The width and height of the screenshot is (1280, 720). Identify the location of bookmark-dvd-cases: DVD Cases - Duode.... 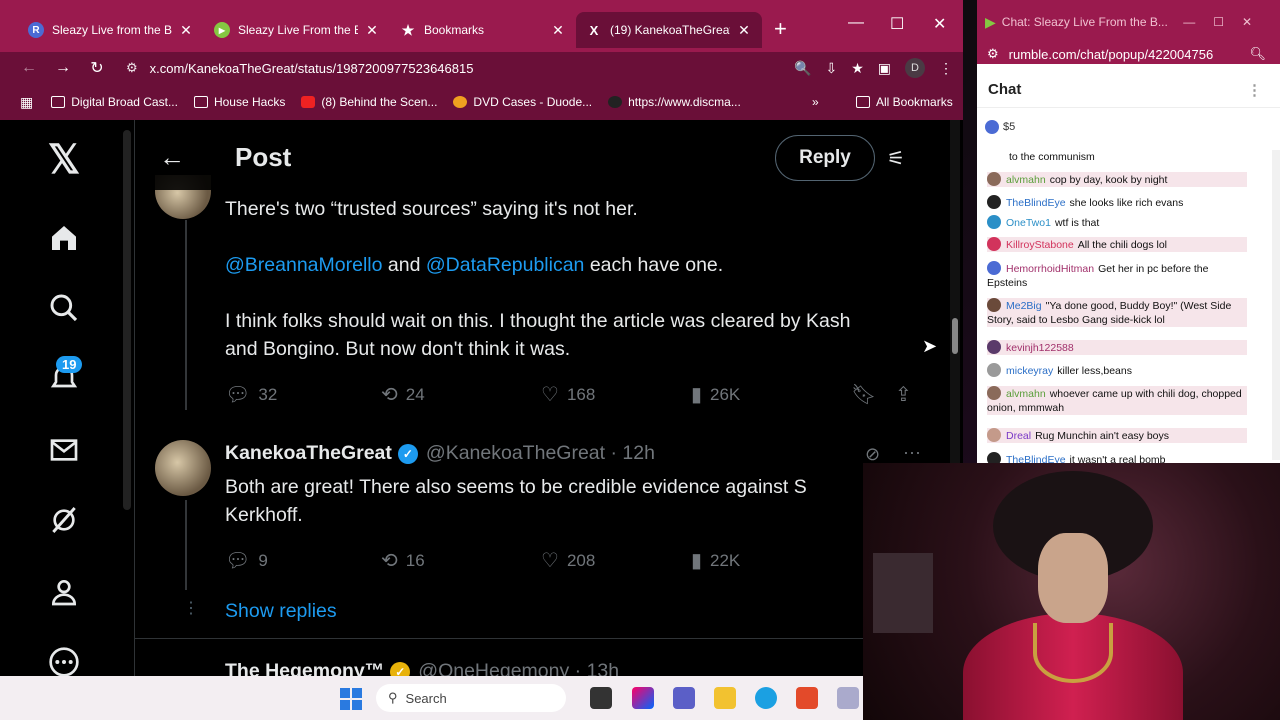
(522, 102).